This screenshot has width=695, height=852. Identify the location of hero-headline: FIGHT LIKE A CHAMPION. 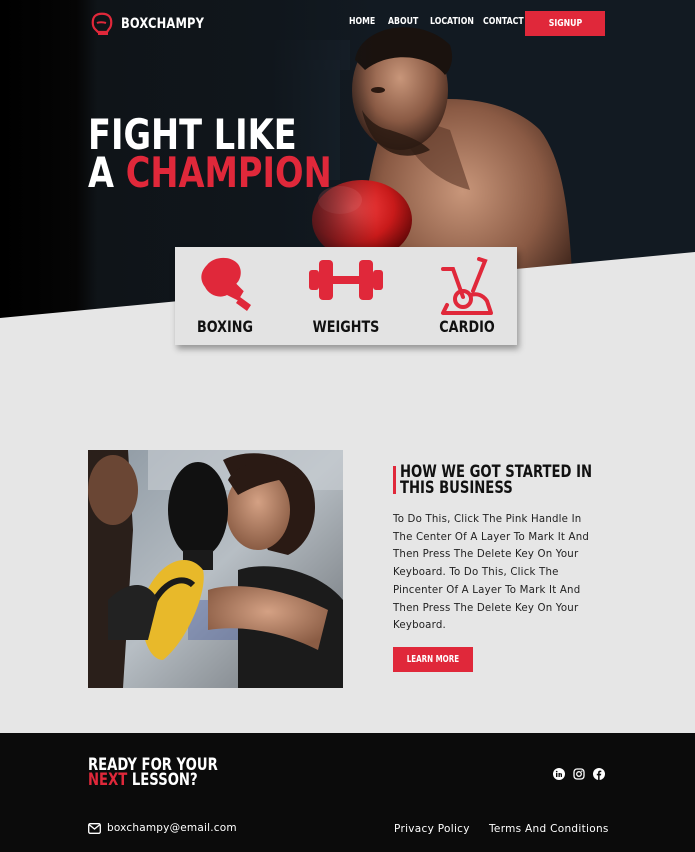
(210, 154).